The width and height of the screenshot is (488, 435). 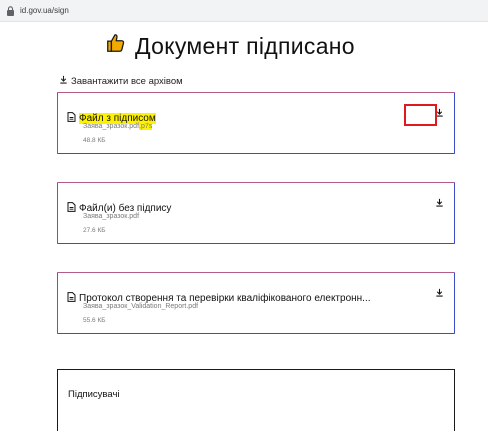 What do you see at coordinates (141, 306) in the screenshot?
I see `file-filename: Заява_зразок_Validation_Report.pdf` at bounding box center [141, 306].